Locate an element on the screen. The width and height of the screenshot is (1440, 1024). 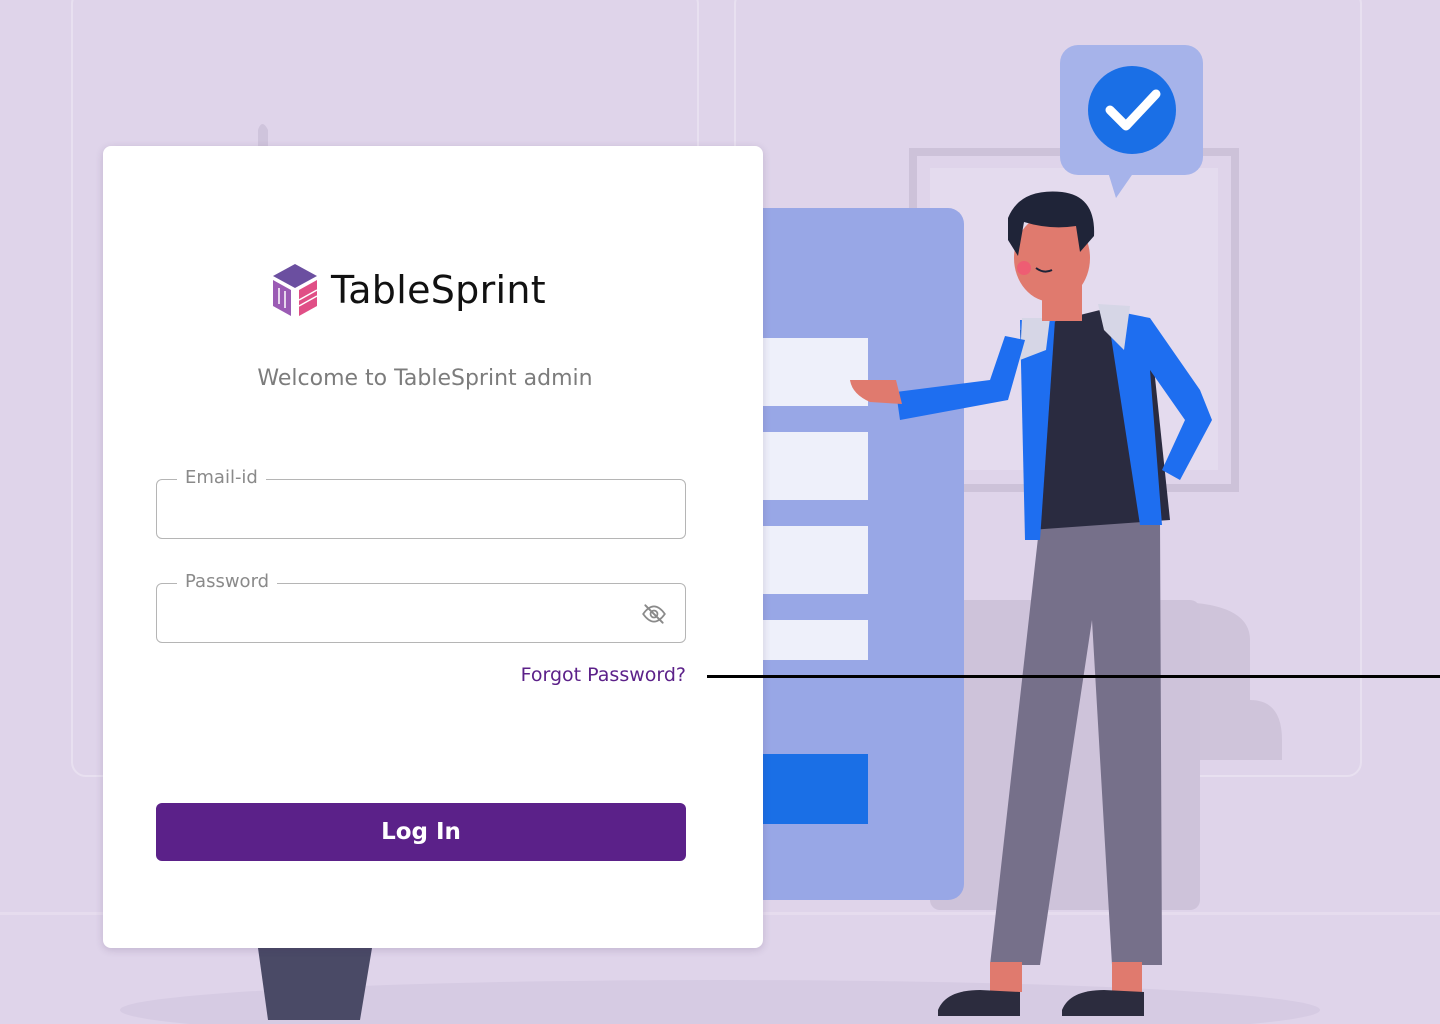
password-field: Password is located at coordinates (421, 607).